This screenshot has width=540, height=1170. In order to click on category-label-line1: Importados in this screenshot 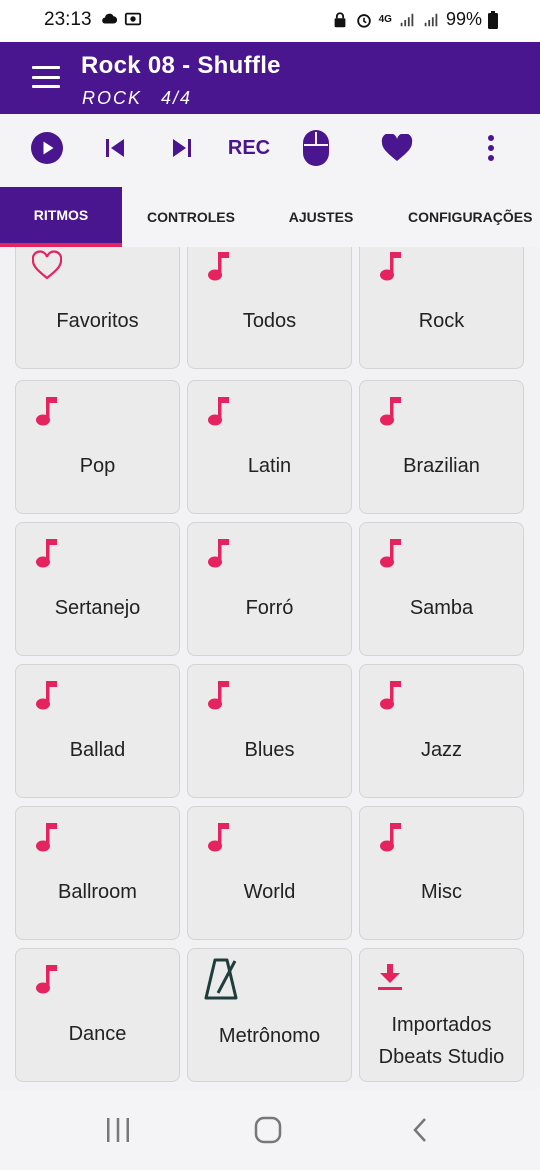, I will do `click(441, 1025)`.